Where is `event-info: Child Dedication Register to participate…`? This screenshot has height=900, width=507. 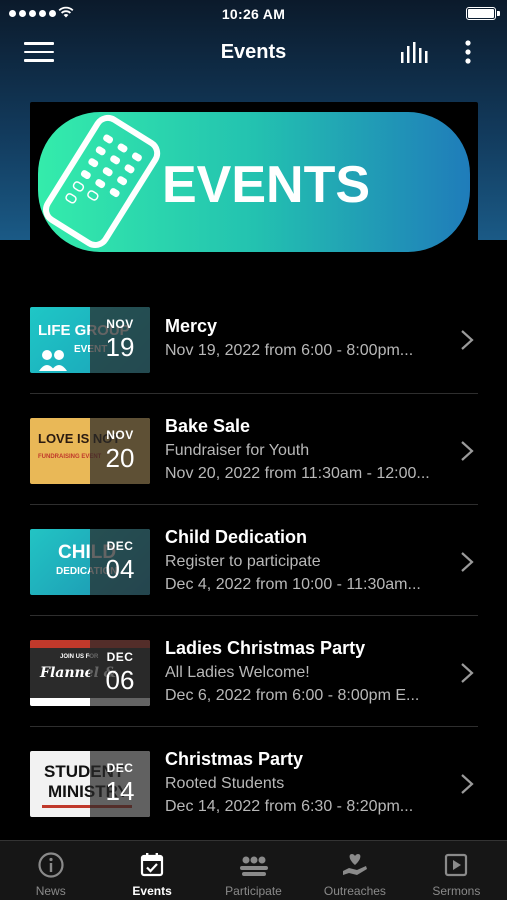
event-info: Child Dedication Register to participate… is located at coordinates (310, 560).